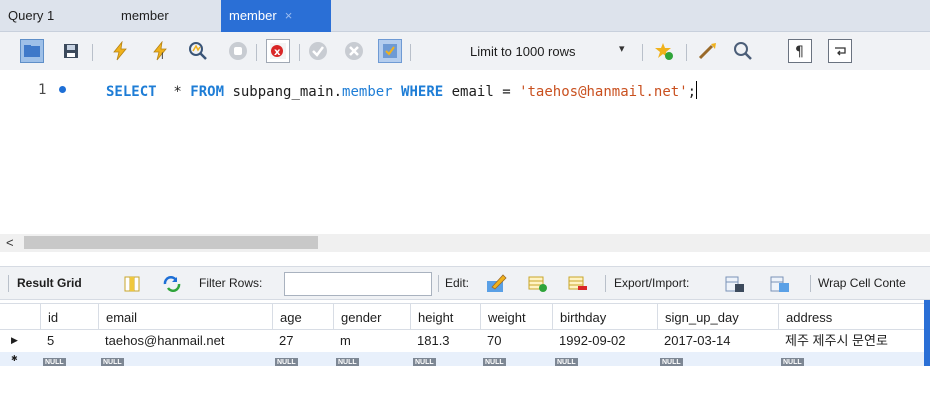  What do you see at coordinates (604, 341) in the screenshot?
I see `table-cell: 1992-09-02` at bounding box center [604, 341].